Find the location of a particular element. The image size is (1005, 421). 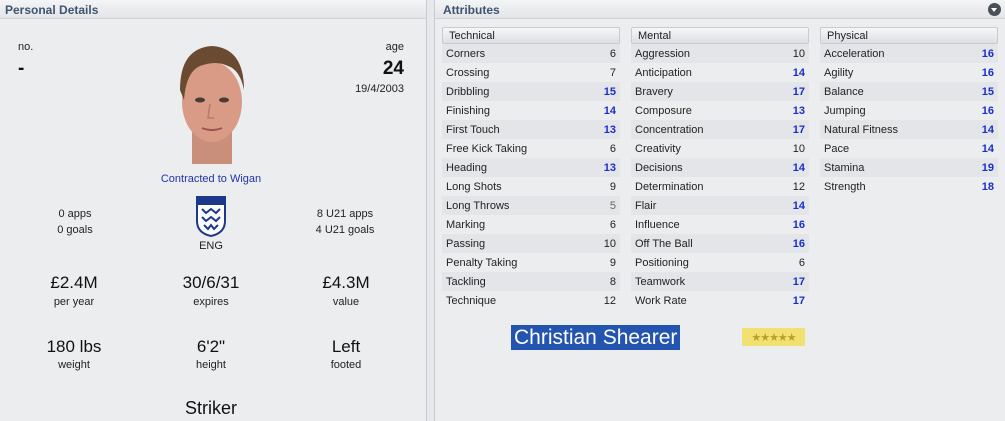

attribute-row: Balance 15 is located at coordinates (909, 91).